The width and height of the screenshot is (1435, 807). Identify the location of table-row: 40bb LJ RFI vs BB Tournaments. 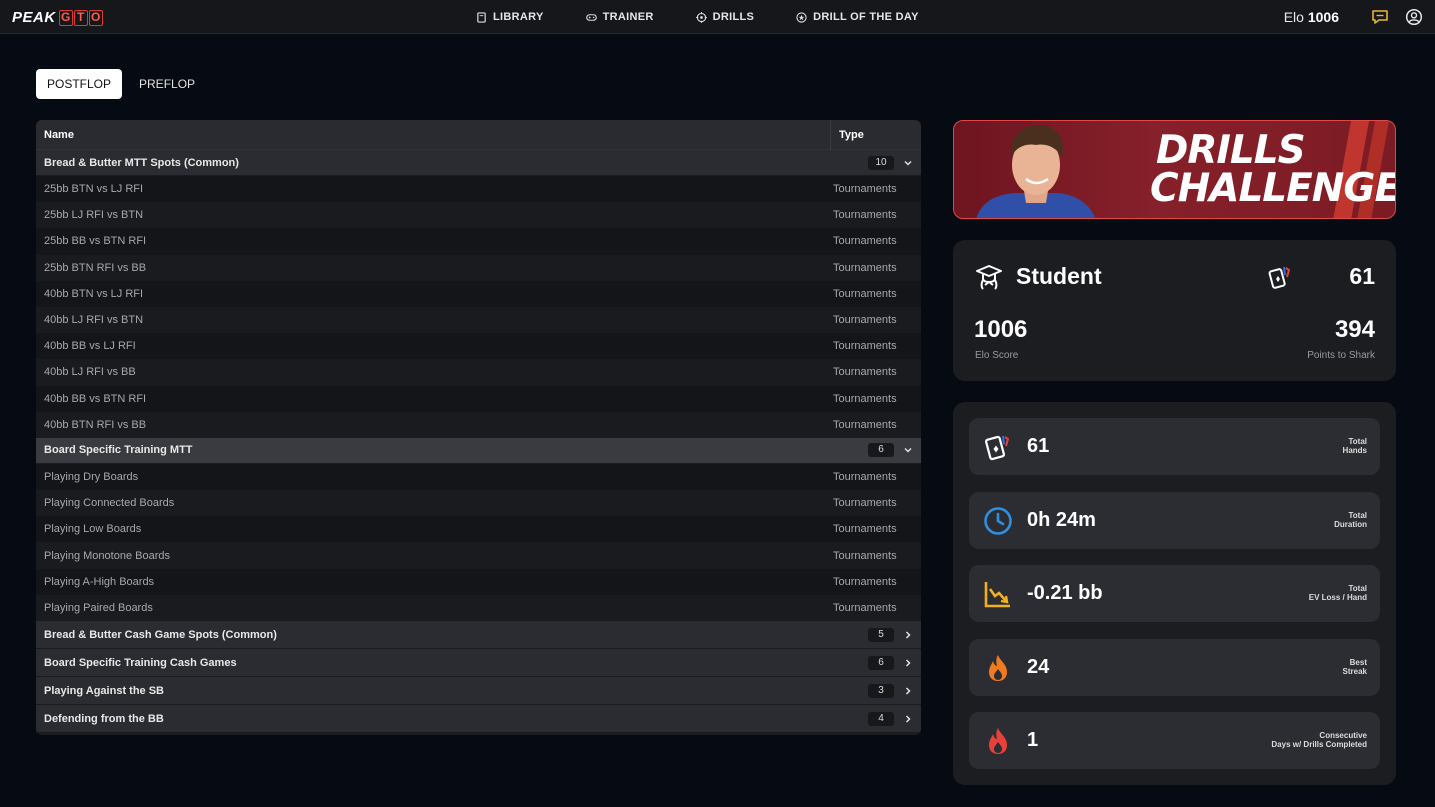
(478, 372).